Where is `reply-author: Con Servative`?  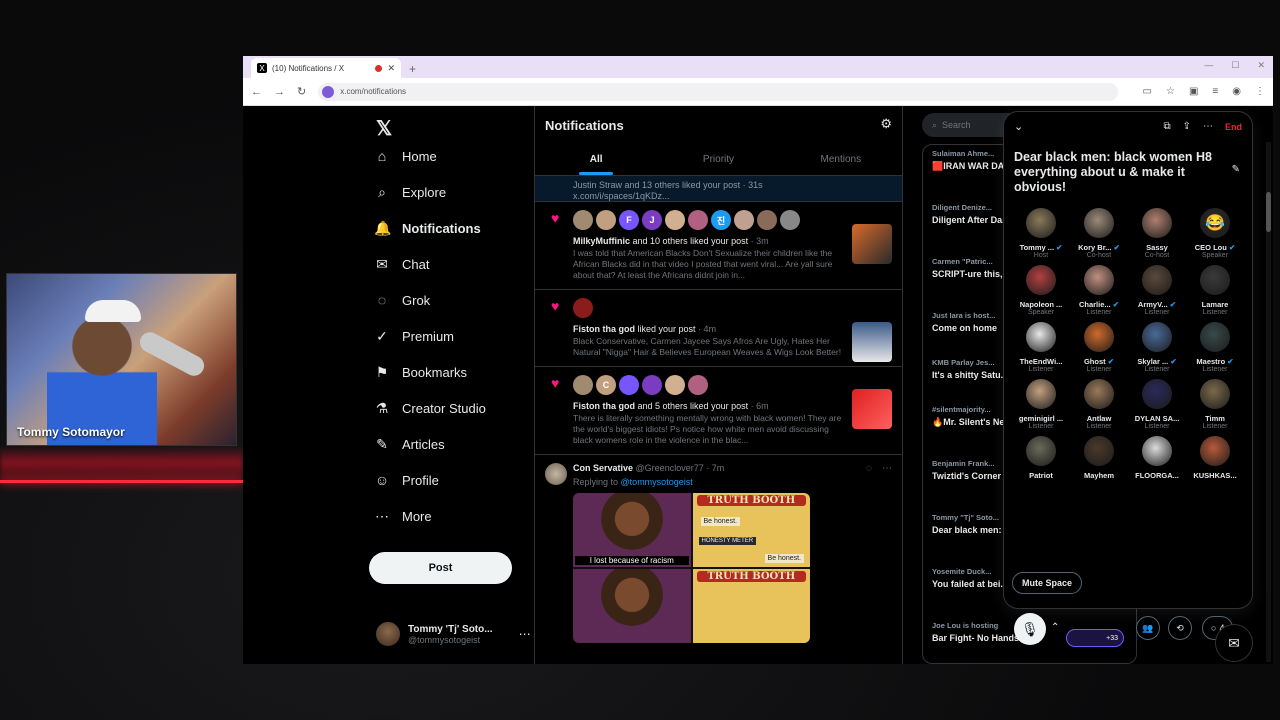 reply-author: Con Servative is located at coordinates (603, 468).